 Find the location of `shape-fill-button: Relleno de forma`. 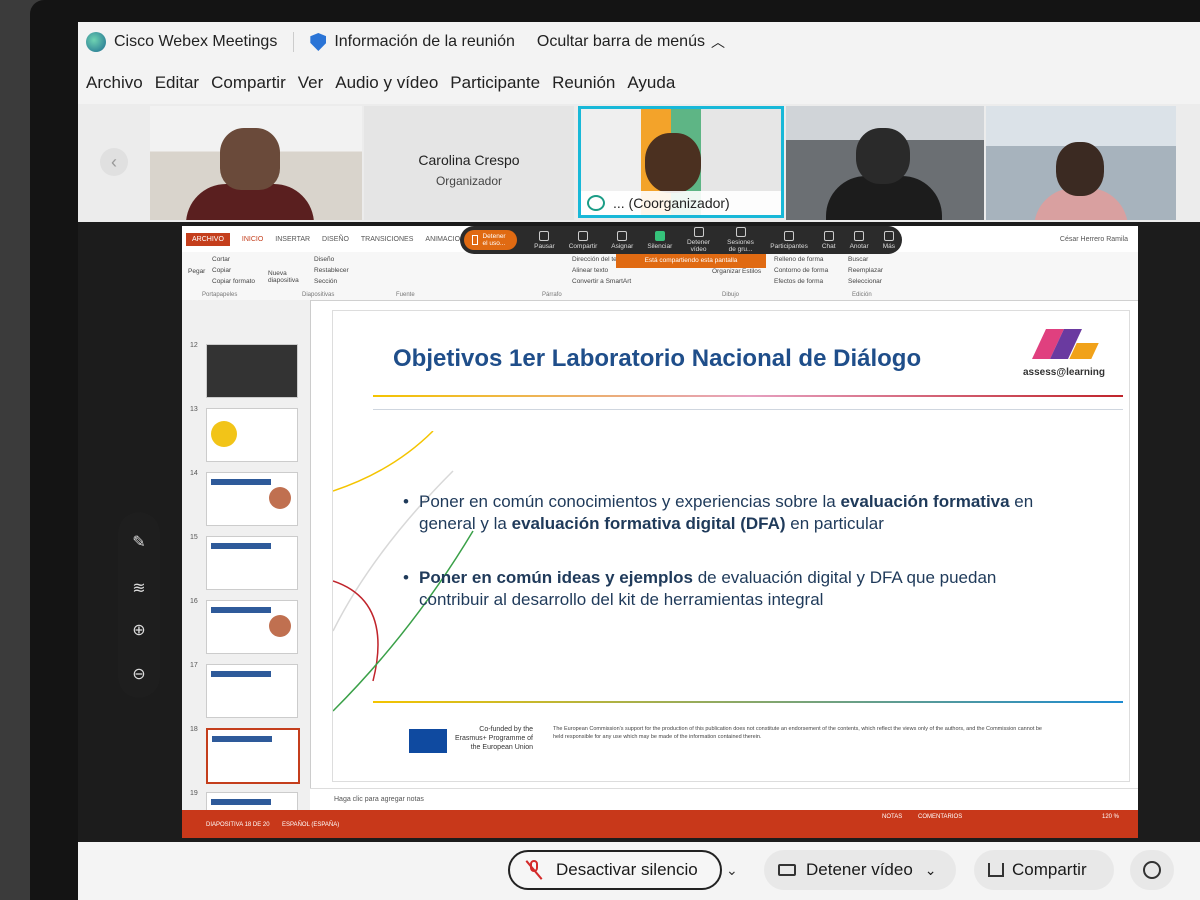

shape-fill-button: Relleno de forma is located at coordinates (799, 259).